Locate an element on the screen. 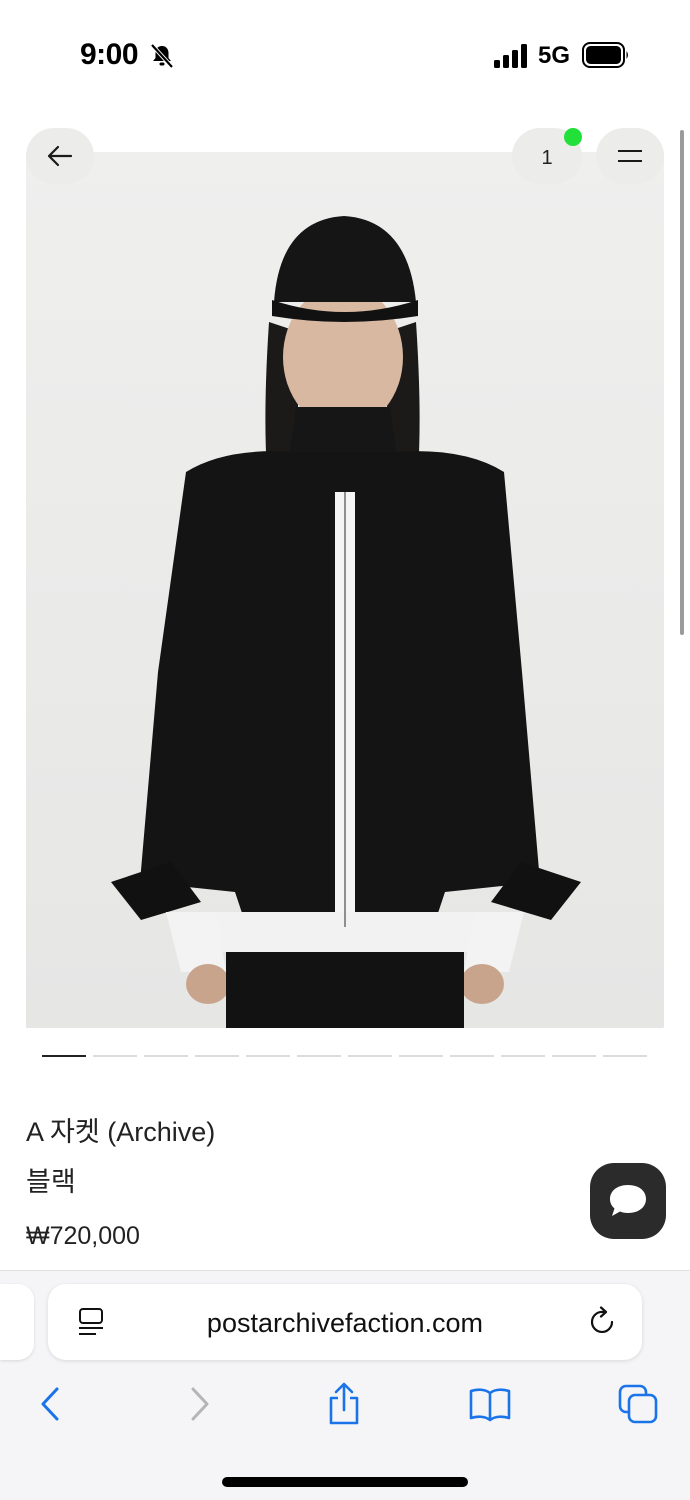 The width and height of the screenshot is (690, 1500). address-bar: postarchivefaction.com is located at coordinates (345, 1322).